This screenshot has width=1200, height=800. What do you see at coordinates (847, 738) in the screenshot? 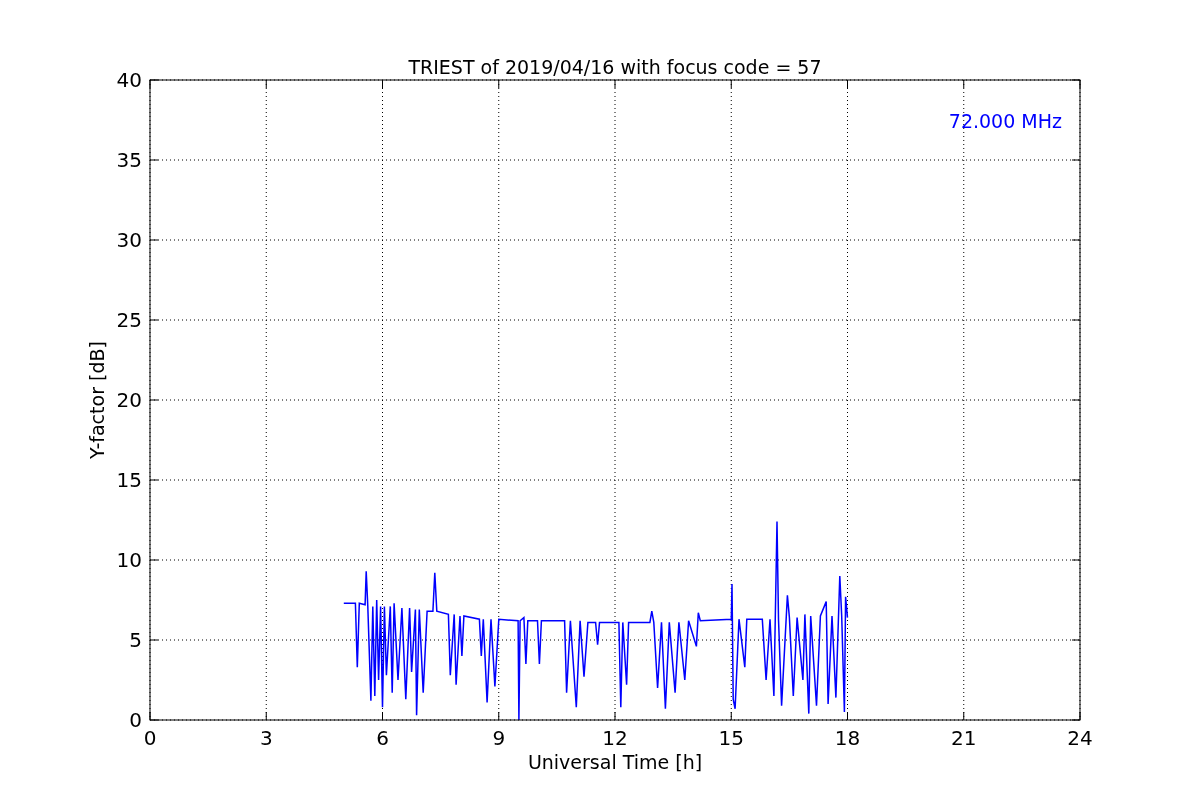
I see `x-tick-label: 18` at bounding box center [847, 738].